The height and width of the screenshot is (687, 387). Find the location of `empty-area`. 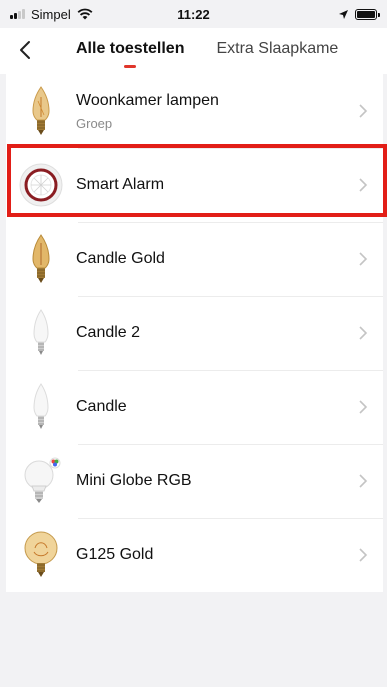

empty-area is located at coordinates (194, 639).